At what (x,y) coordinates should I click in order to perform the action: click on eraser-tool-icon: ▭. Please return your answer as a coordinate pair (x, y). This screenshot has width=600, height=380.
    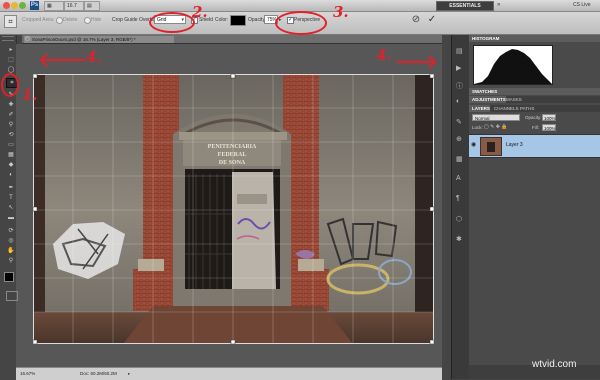
    Looking at the image, I should click on (11, 145).